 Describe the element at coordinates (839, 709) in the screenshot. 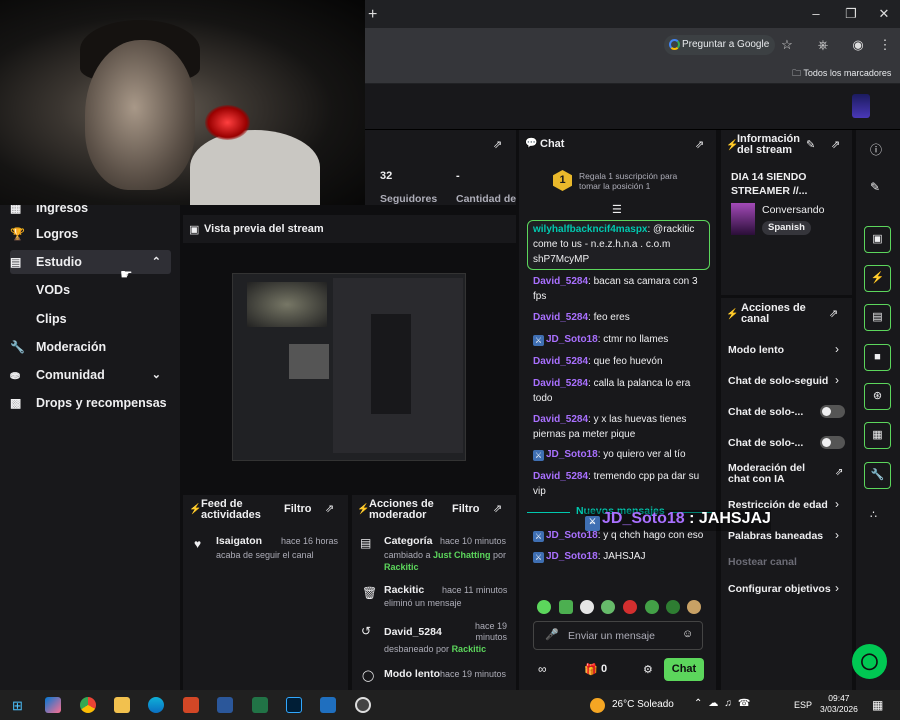

I see `clock-date: 3/03/2026` at that location.